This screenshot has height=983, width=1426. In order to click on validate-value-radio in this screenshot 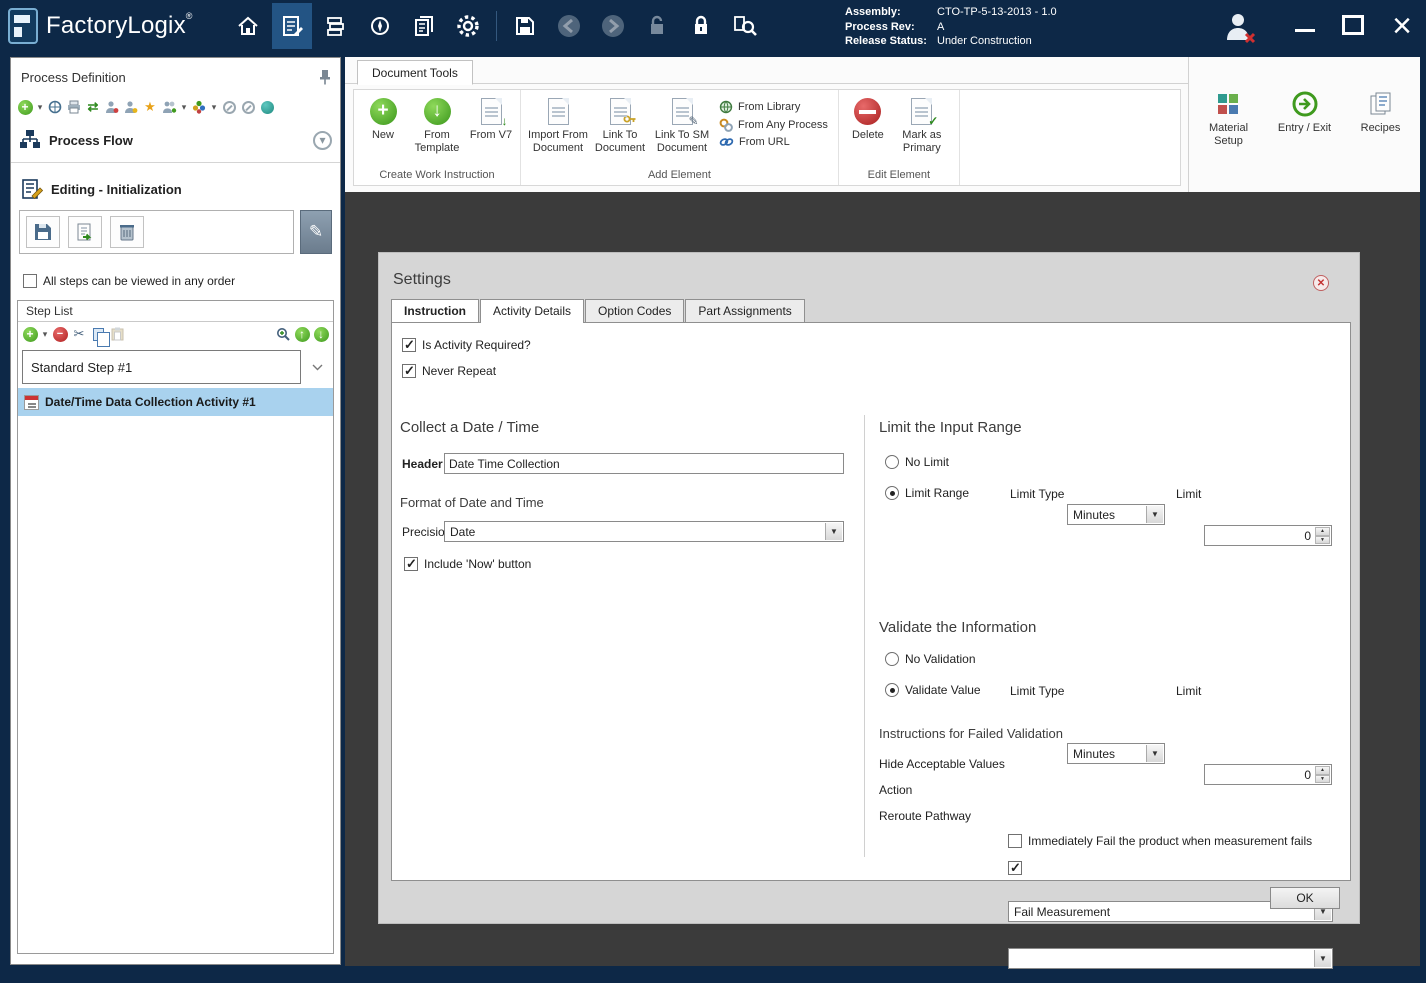, I will do `click(892, 690)`.